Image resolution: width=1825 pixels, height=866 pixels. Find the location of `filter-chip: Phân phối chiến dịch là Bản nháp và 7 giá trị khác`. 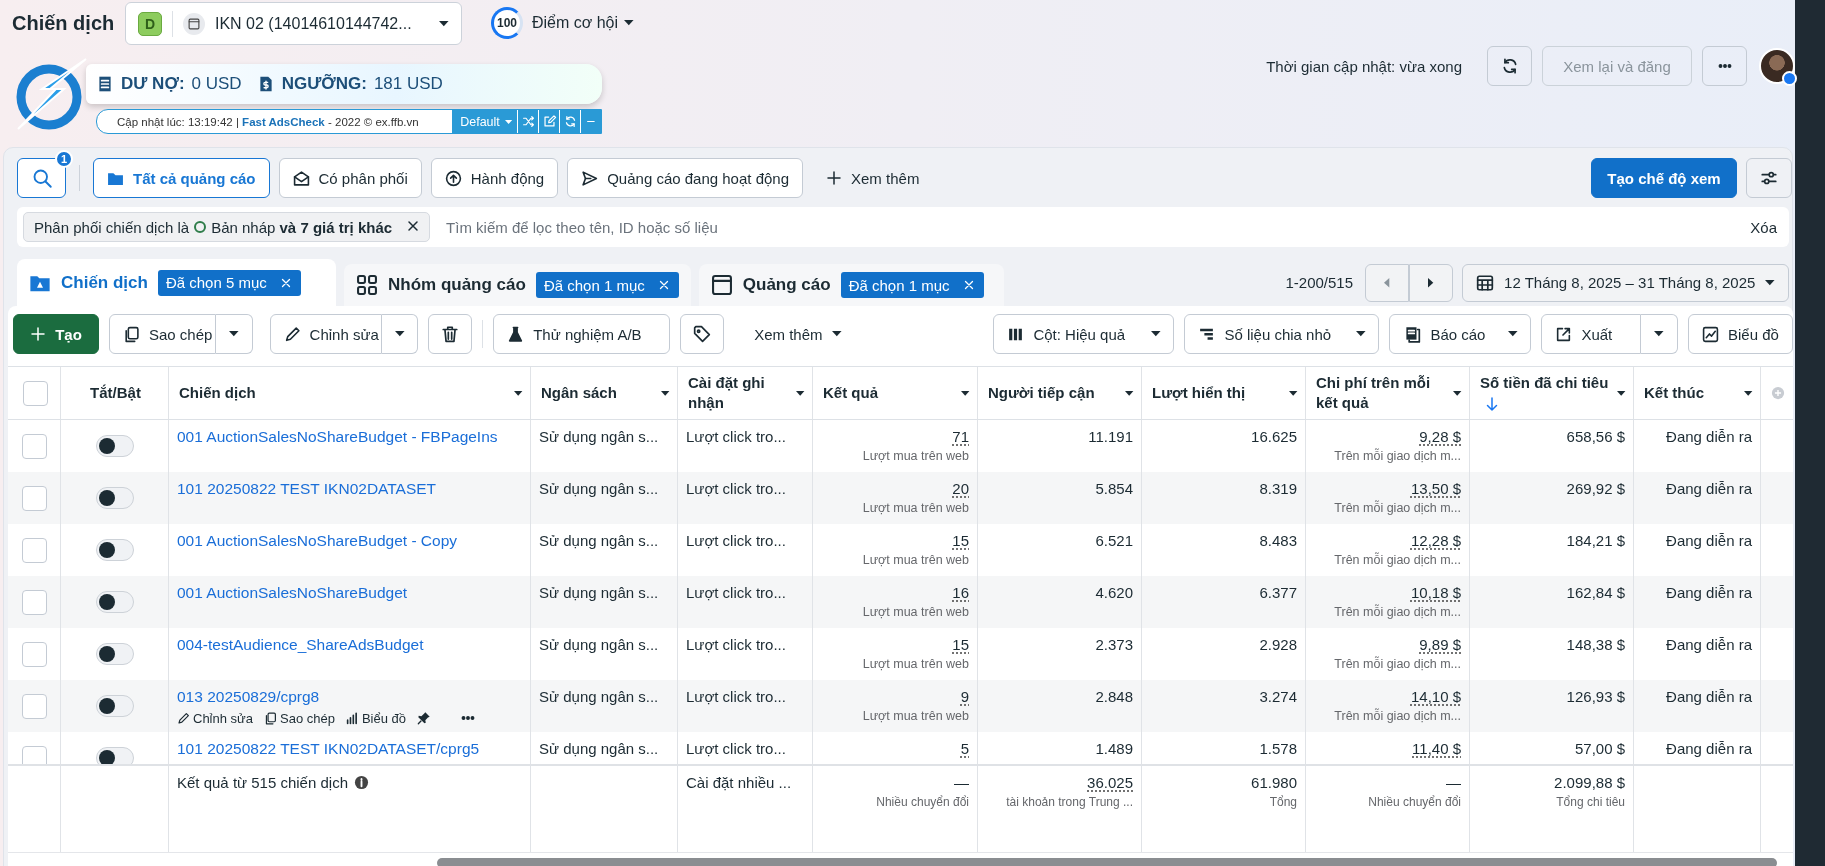

filter-chip: Phân phối chiến dịch là Bản nháp và 7 giá trị khác is located at coordinates (227, 227).